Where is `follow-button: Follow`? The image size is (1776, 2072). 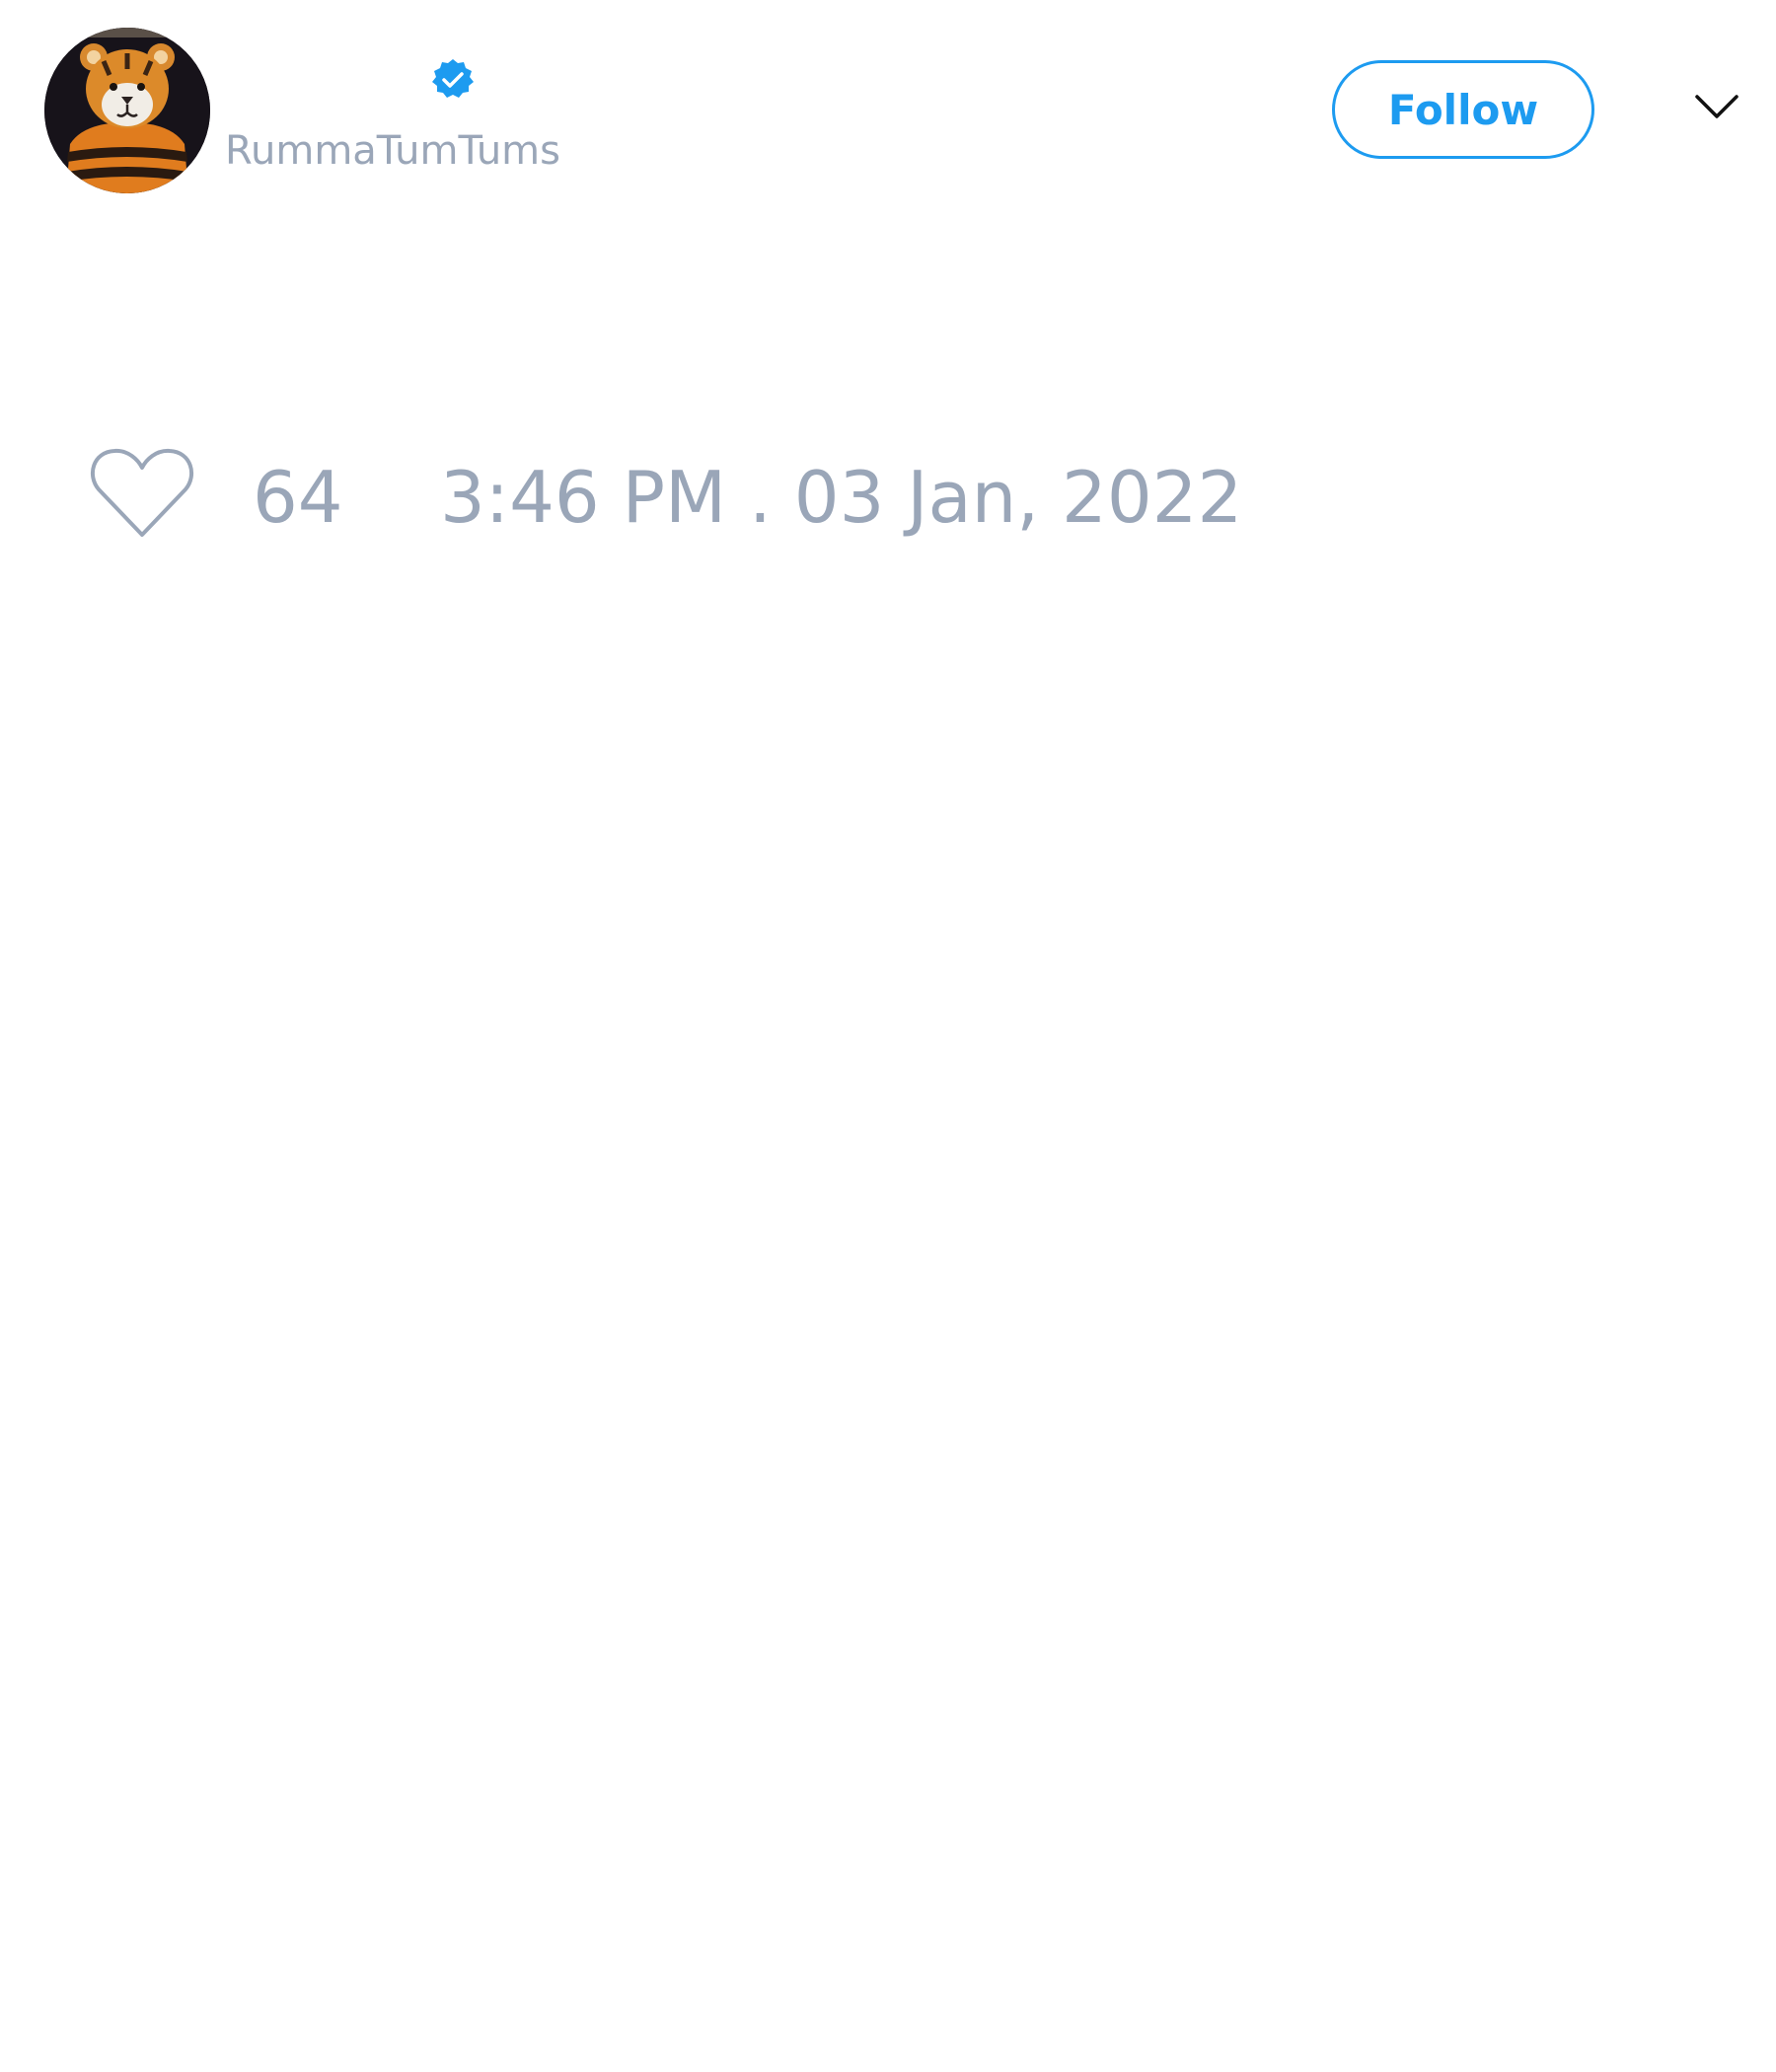
follow-button: Follow is located at coordinates (1463, 110).